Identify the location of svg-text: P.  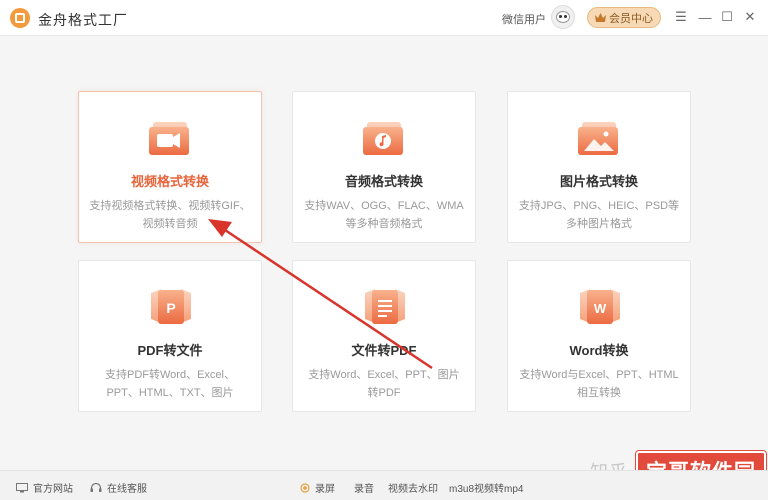
(170, 308).